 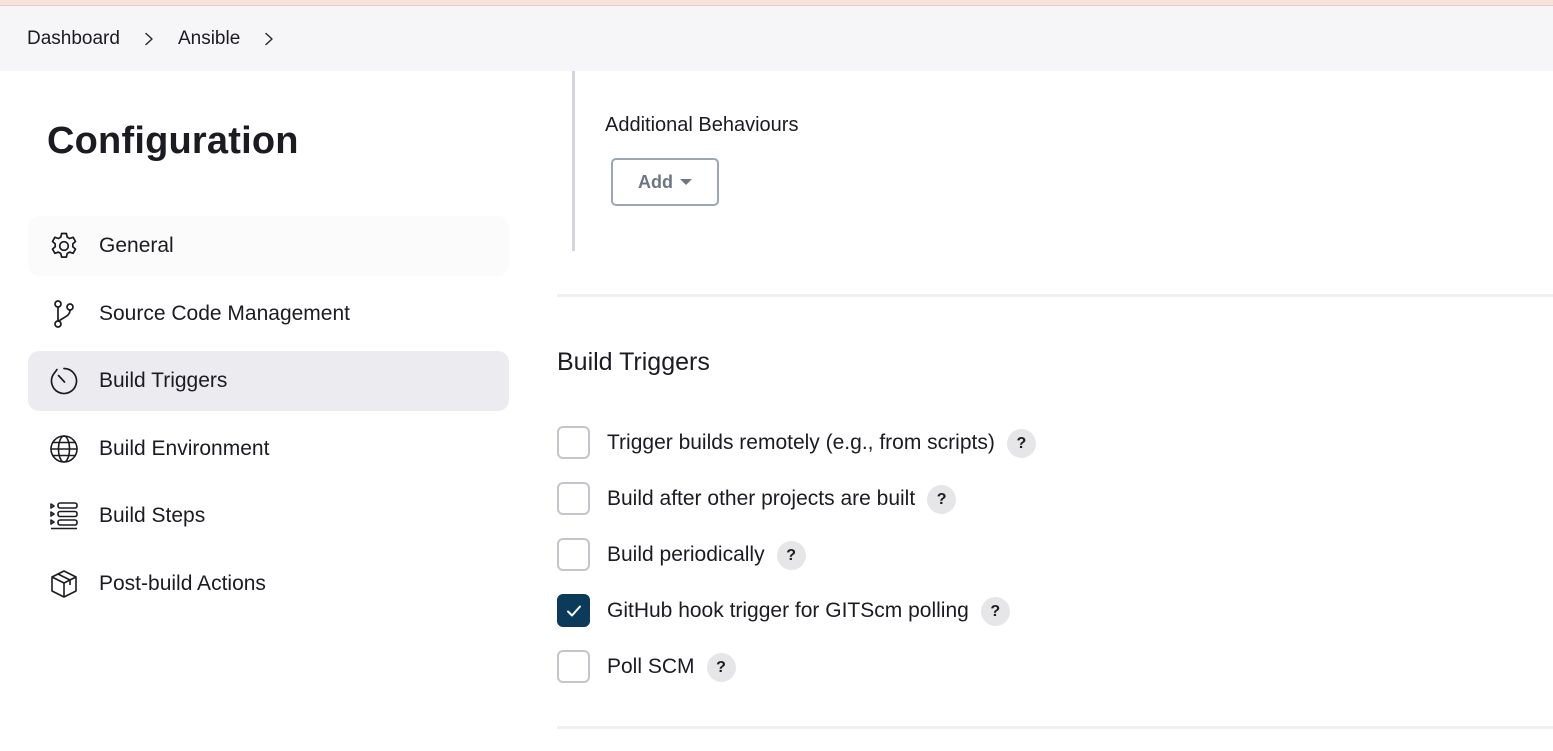 What do you see at coordinates (702, 125) in the screenshot?
I see `additional-behaviours-label: Additional Behaviours` at bounding box center [702, 125].